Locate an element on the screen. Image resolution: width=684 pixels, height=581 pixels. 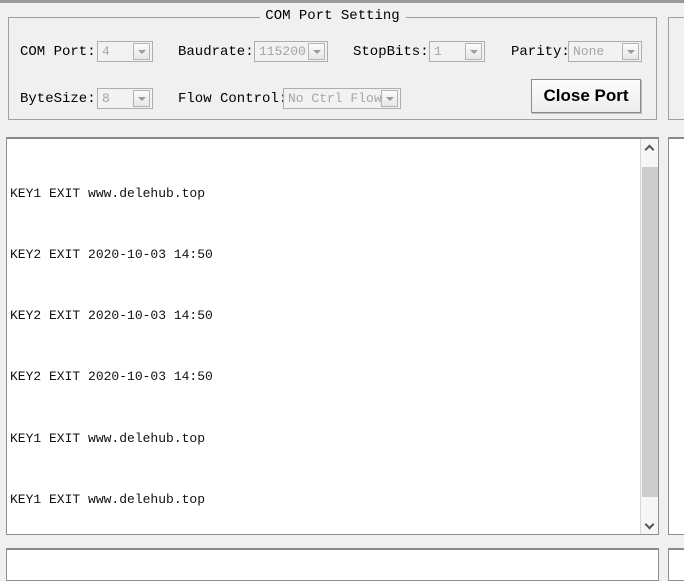
scrollbar-thumb is located at coordinates (650, 332).